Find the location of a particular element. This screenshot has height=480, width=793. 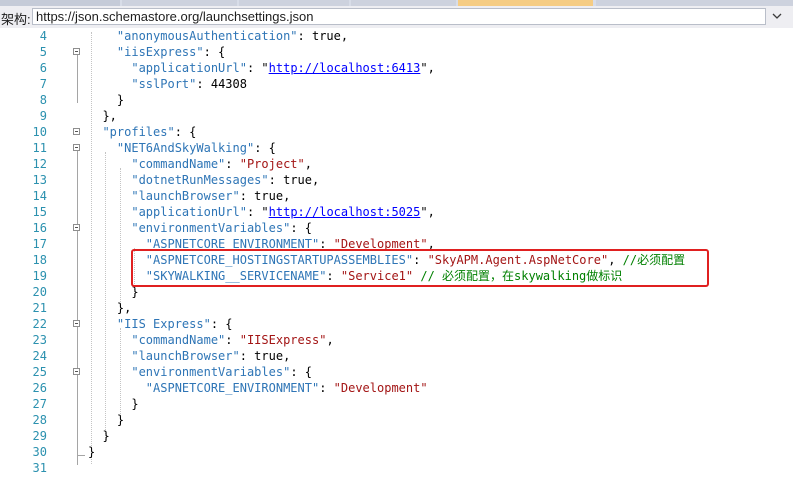

code-line: 28 } is located at coordinates (396, 420).